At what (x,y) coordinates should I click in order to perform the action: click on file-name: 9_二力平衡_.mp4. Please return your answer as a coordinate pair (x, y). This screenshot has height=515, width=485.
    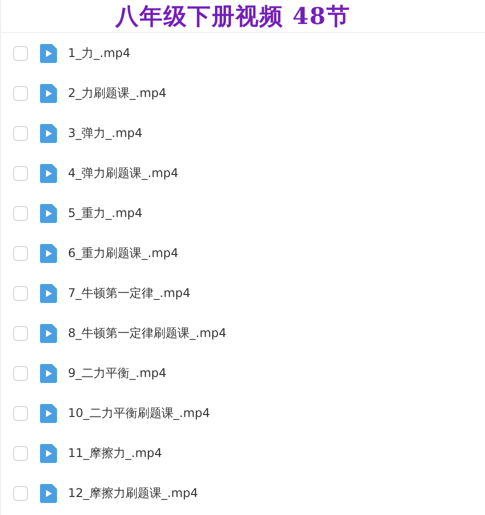
    Looking at the image, I should click on (117, 373).